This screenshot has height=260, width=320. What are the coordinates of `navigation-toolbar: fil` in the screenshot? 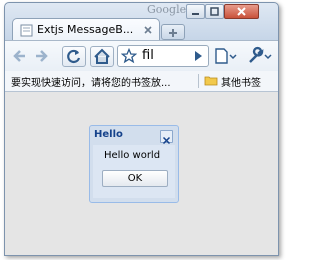 It's located at (141, 55).